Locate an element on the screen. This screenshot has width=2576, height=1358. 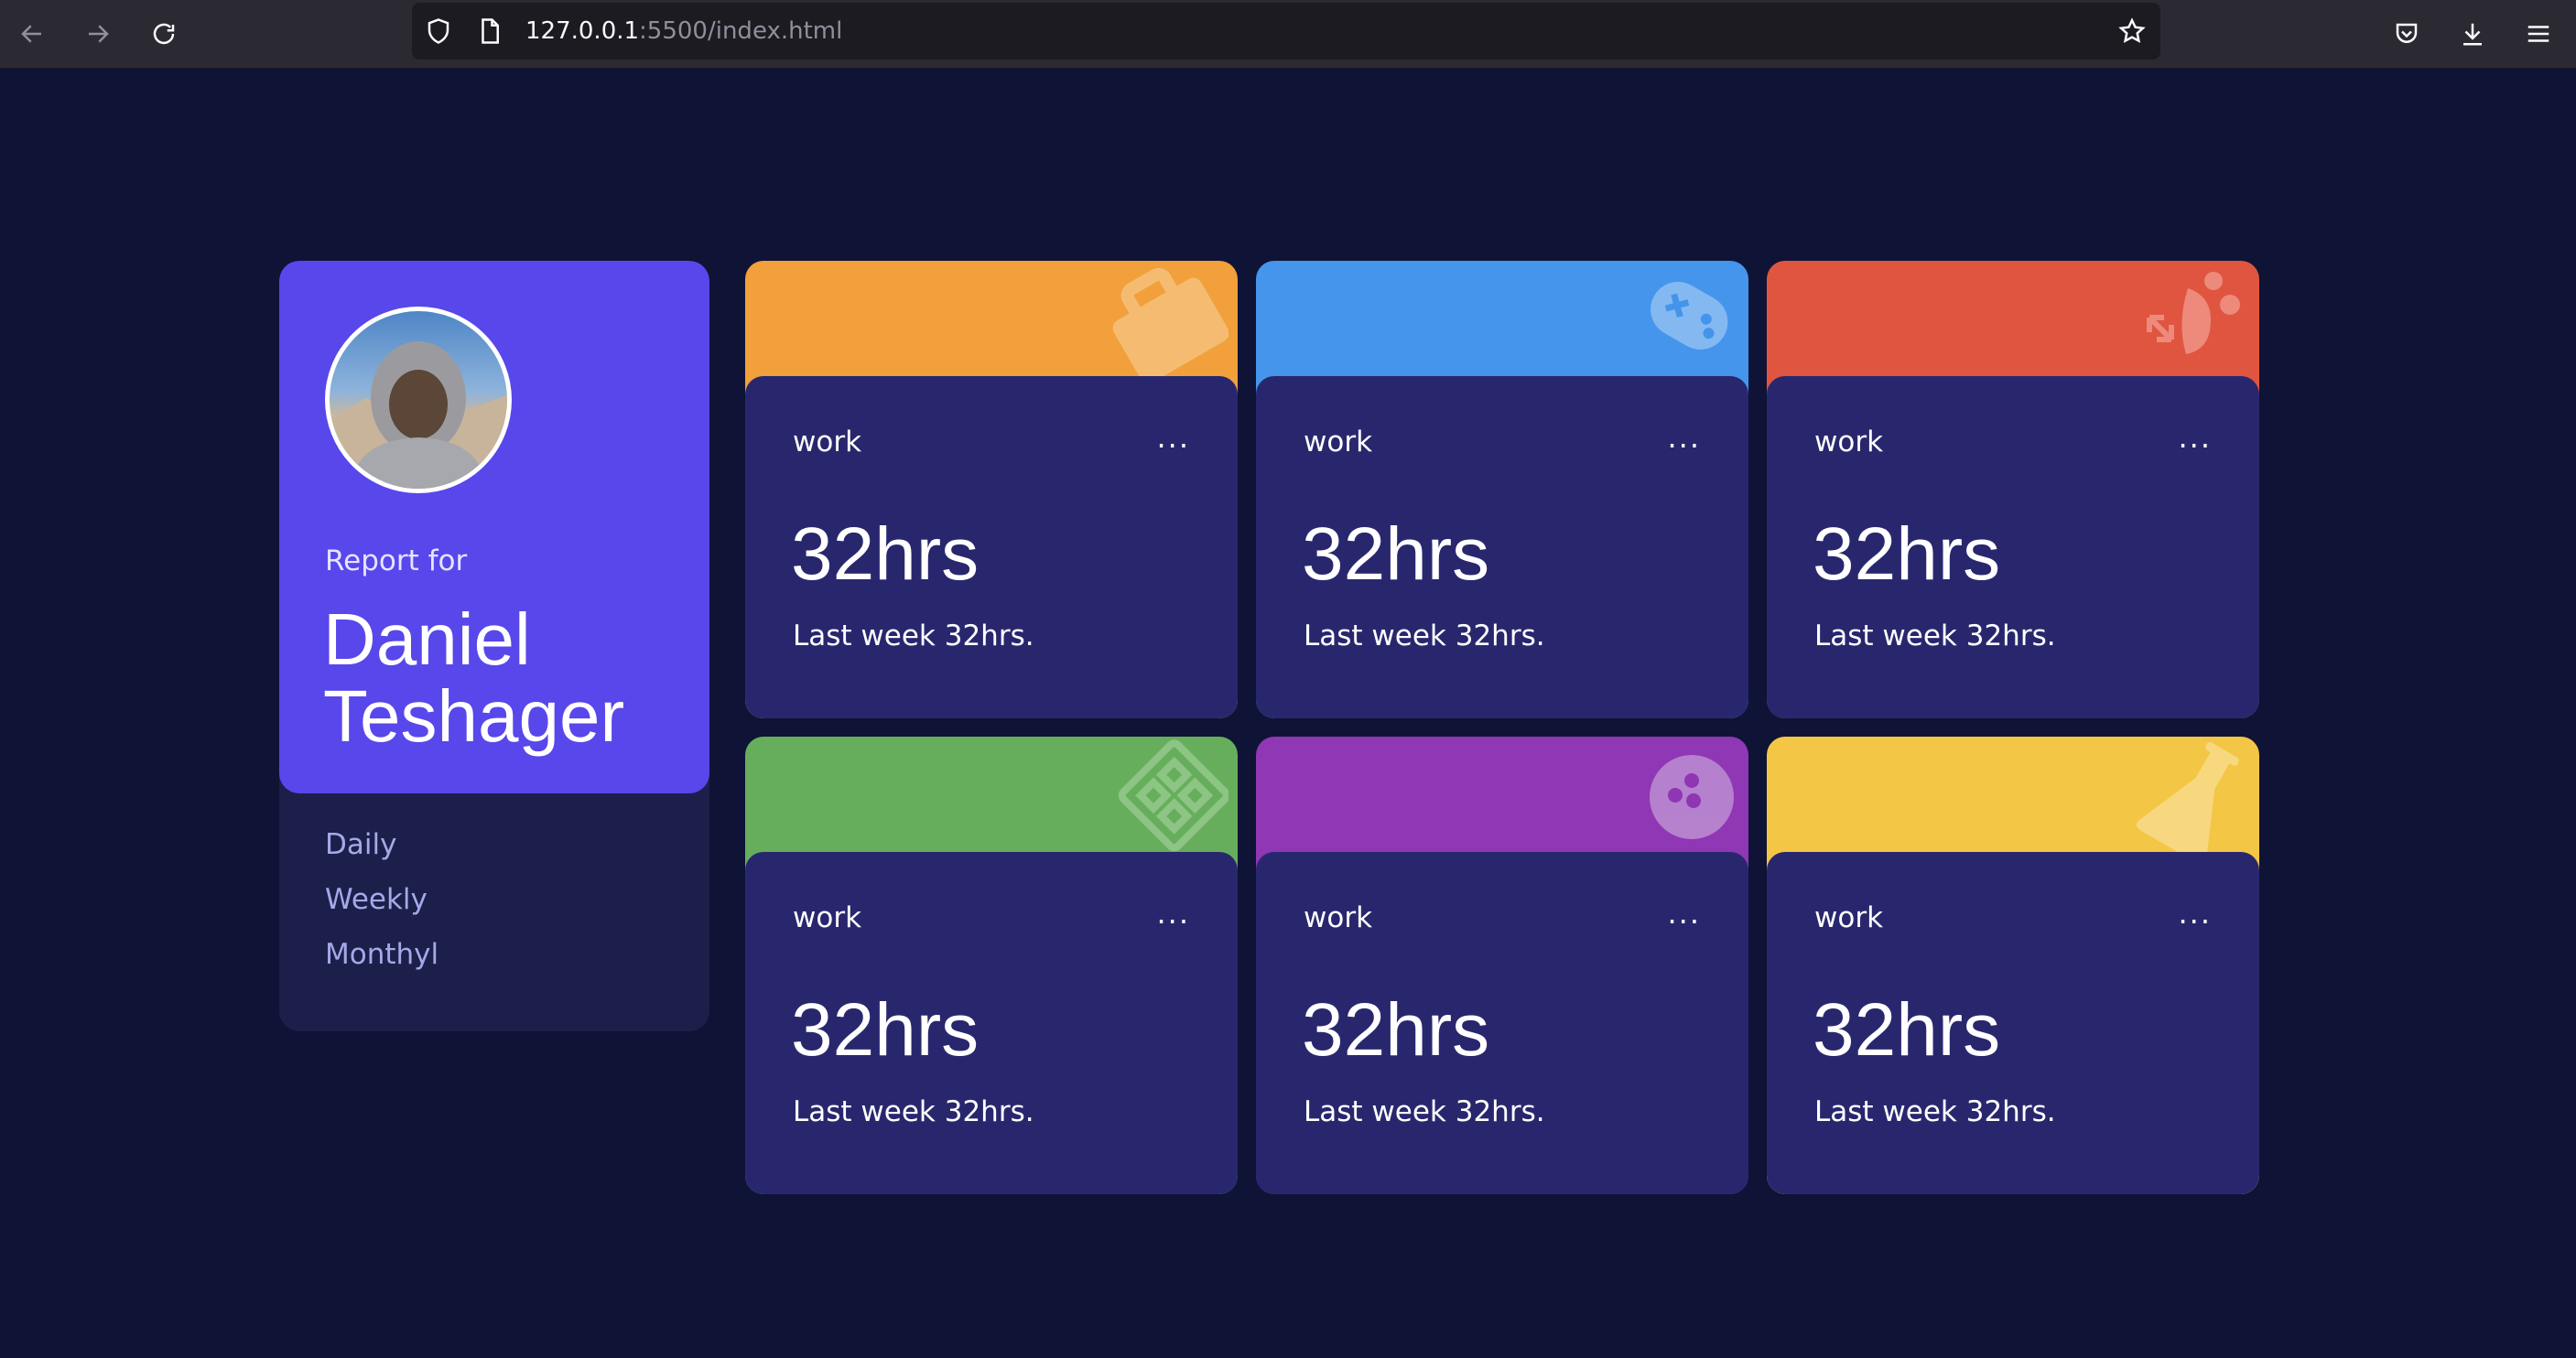
download-icon is located at coordinates (2472, 34).